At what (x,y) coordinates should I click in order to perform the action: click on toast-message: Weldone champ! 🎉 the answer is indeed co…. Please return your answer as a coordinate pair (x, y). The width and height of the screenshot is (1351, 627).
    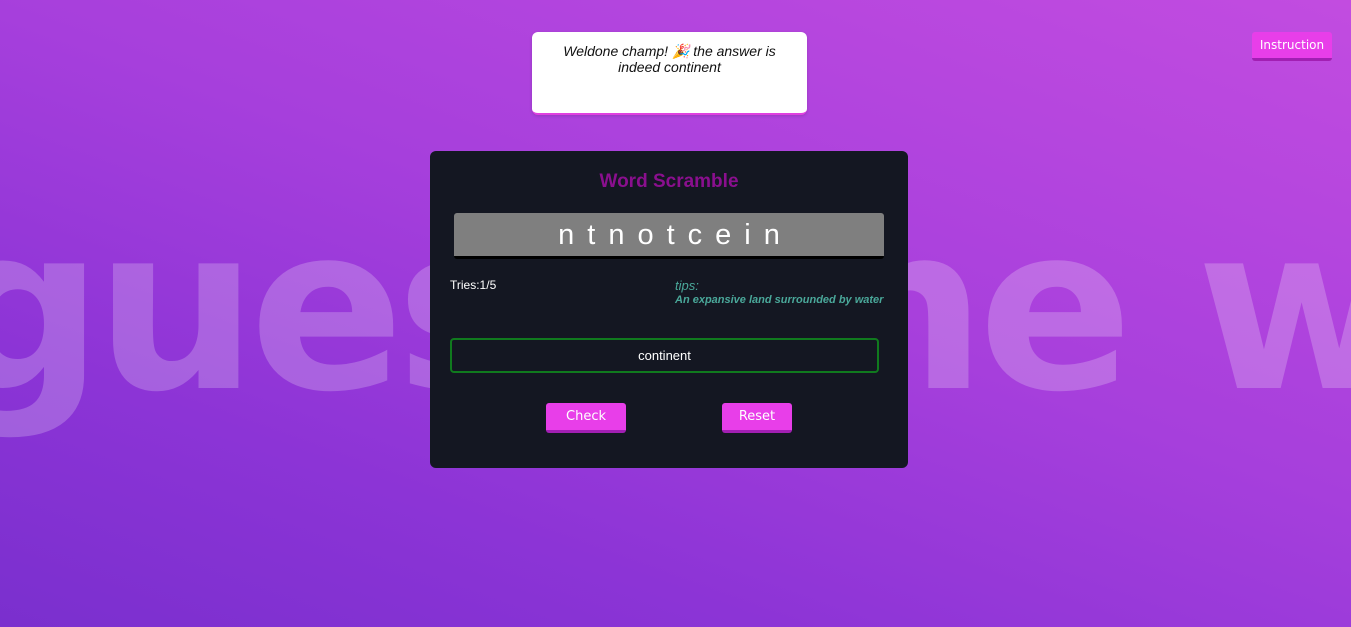
    Looking at the image, I should click on (669, 59).